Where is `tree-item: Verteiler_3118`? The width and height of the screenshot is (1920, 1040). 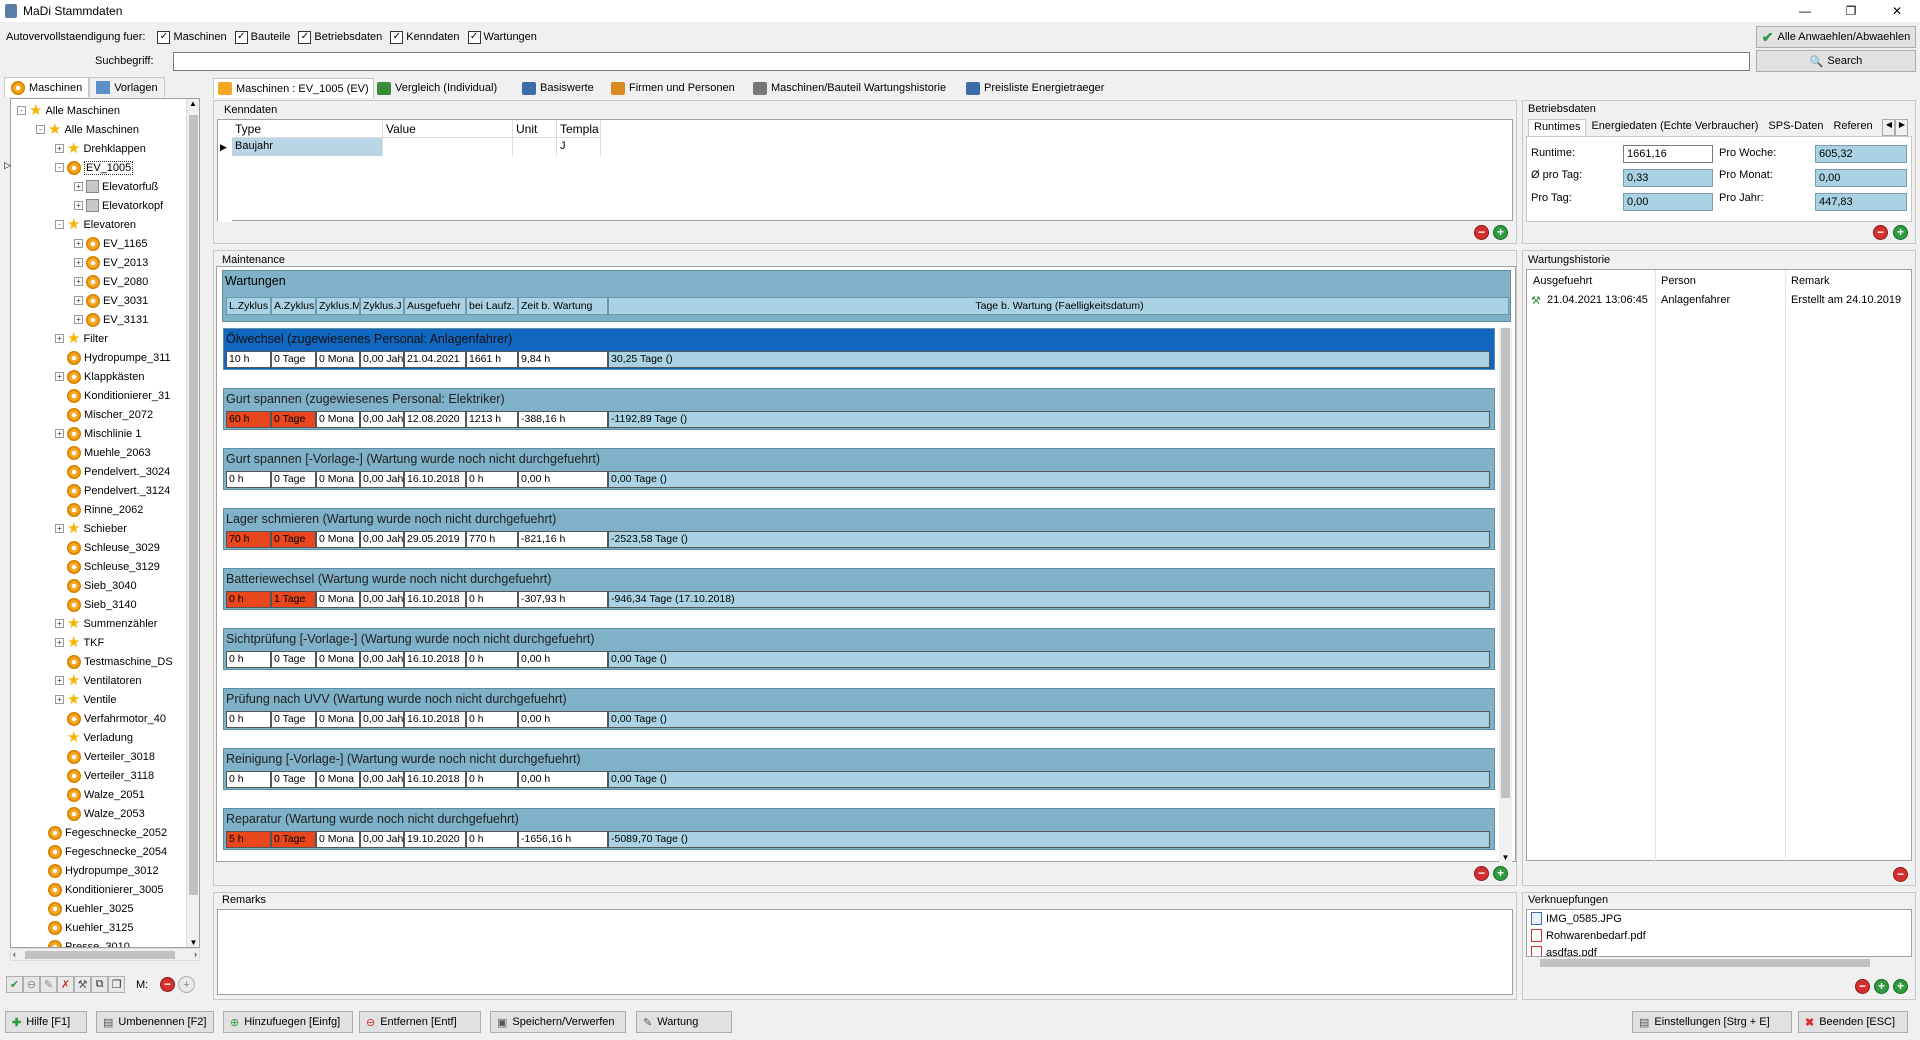
tree-item: Verteiler_3118 is located at coordinates (104, 775).